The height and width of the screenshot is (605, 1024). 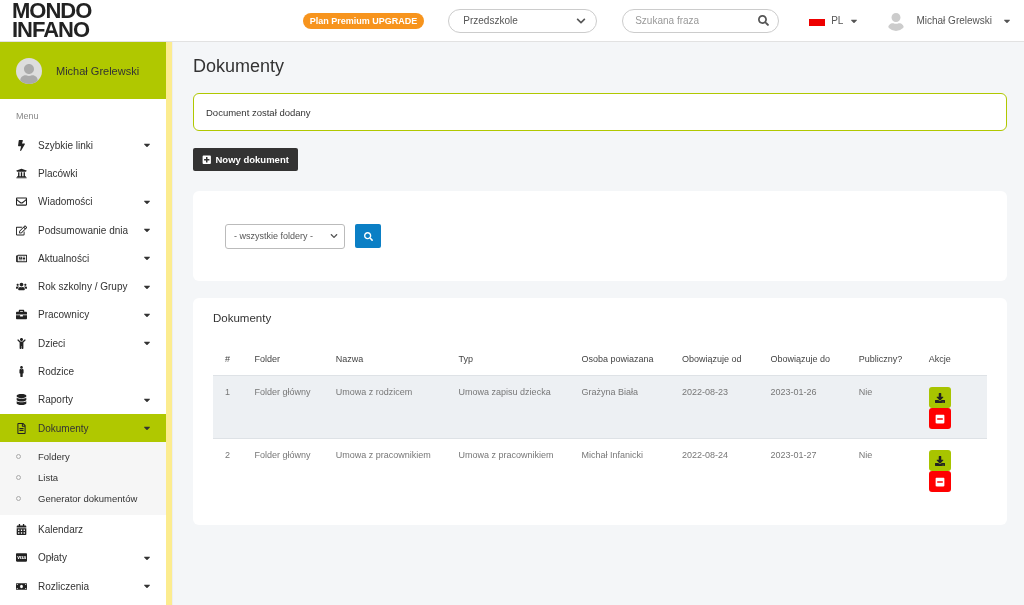 What do you see at coordinates (802, 469) in the screenshot?
I see `table-cell: 2023-01-27` at bounding box center [802, 469].